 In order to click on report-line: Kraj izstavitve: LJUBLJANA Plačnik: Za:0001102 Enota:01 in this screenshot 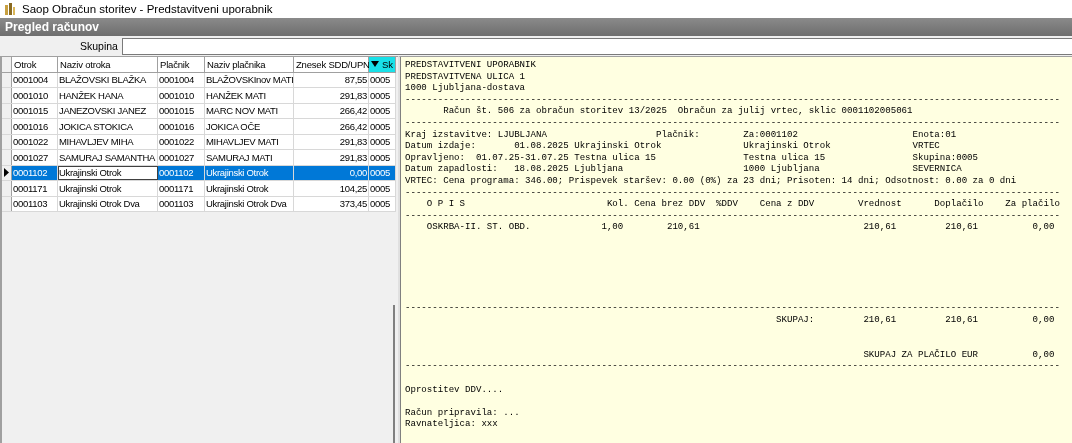, I will do `click(681, 134)`.